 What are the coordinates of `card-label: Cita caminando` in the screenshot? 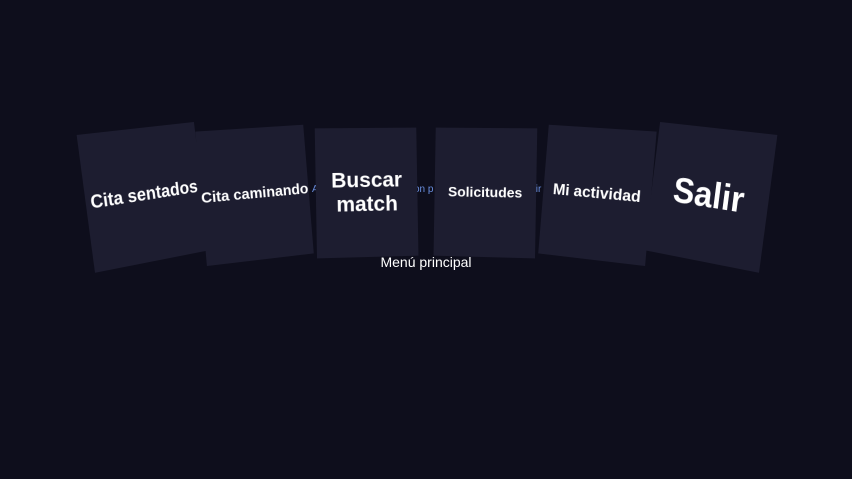 It's located at (254, 193).